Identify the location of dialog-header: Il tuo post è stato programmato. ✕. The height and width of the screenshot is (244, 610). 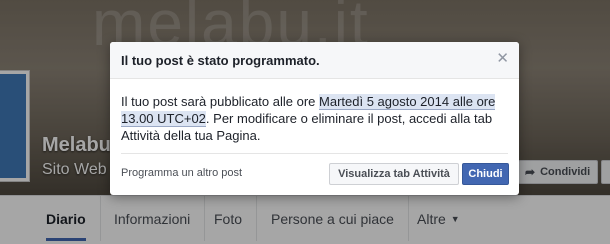
(314, 60).